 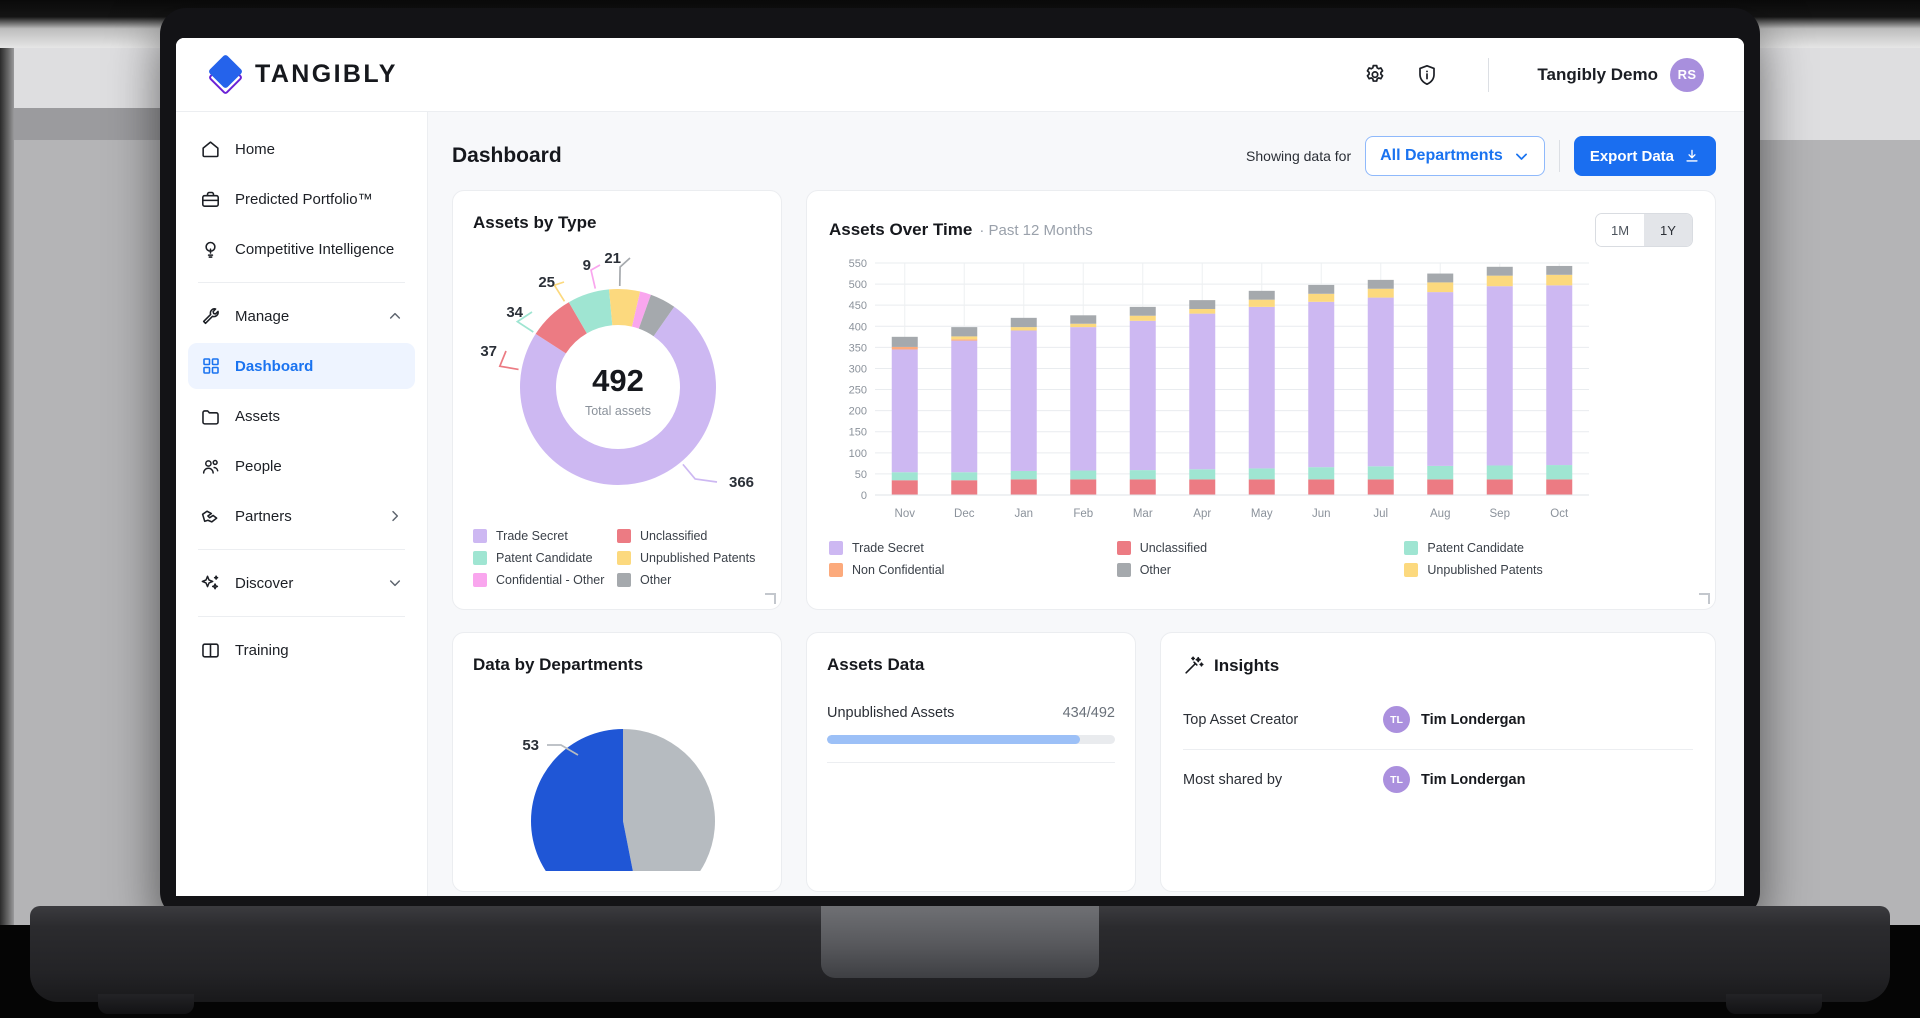 What do you see at coordinates (971, 762) in the screenshot?
I see `assets-data-divider` at bounding box center [971, 762].